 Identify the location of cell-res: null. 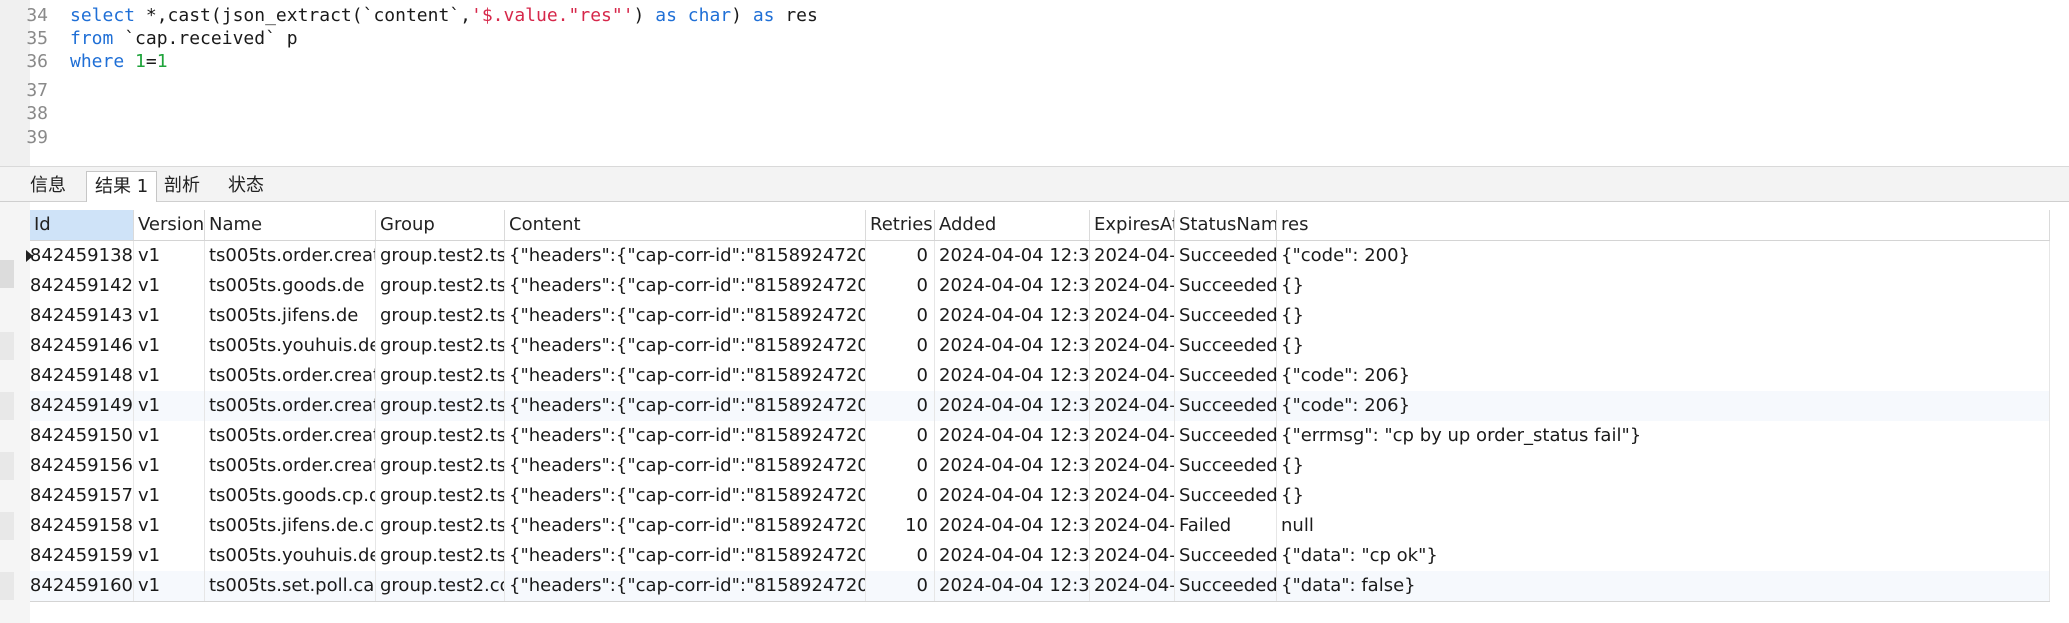
(1663, 526).